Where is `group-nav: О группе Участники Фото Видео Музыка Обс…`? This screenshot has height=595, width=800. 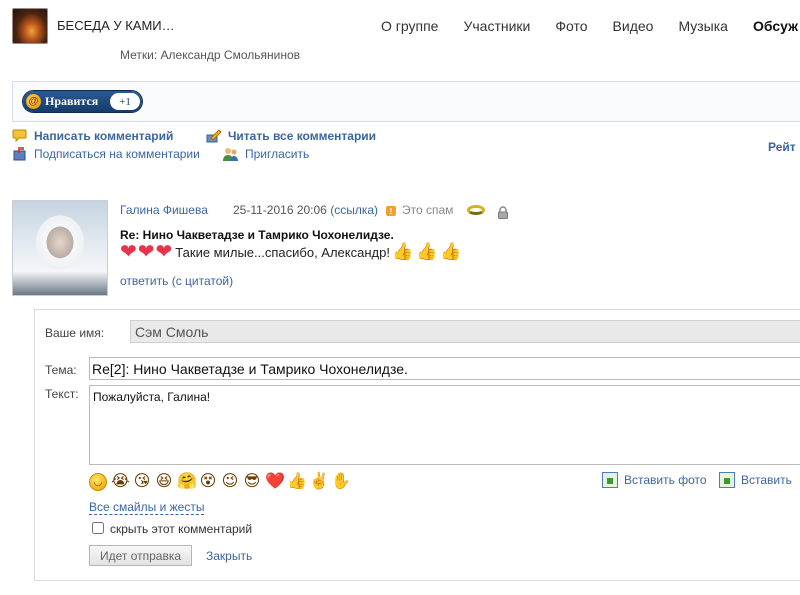 group-nav: О группе Участники Фото Видео Музыка Обс… is located at coordinates (590, 26).